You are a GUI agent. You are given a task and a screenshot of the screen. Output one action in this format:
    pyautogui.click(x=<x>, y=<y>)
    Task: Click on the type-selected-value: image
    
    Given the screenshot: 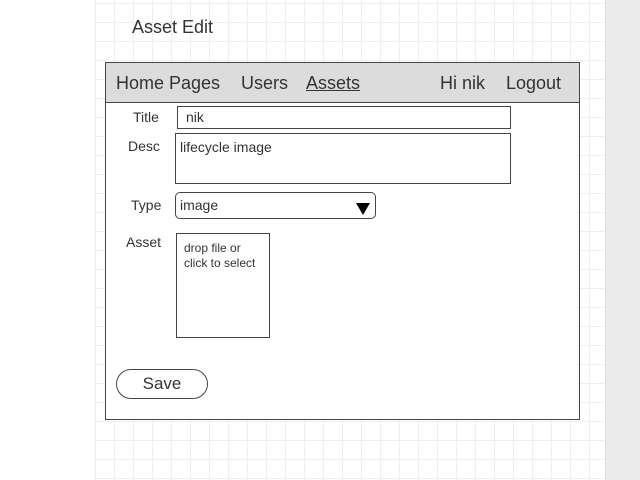 What is the action you would take?
    pyautogui.click(x=199, y=205)
    